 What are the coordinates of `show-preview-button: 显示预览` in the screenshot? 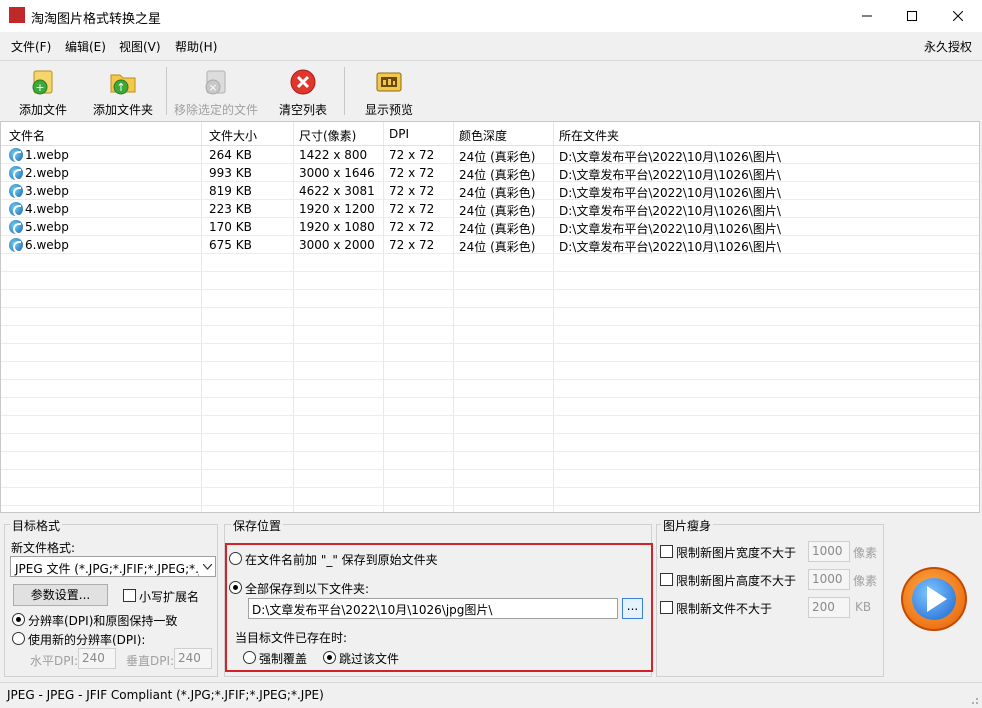 It's located at (389, 92).